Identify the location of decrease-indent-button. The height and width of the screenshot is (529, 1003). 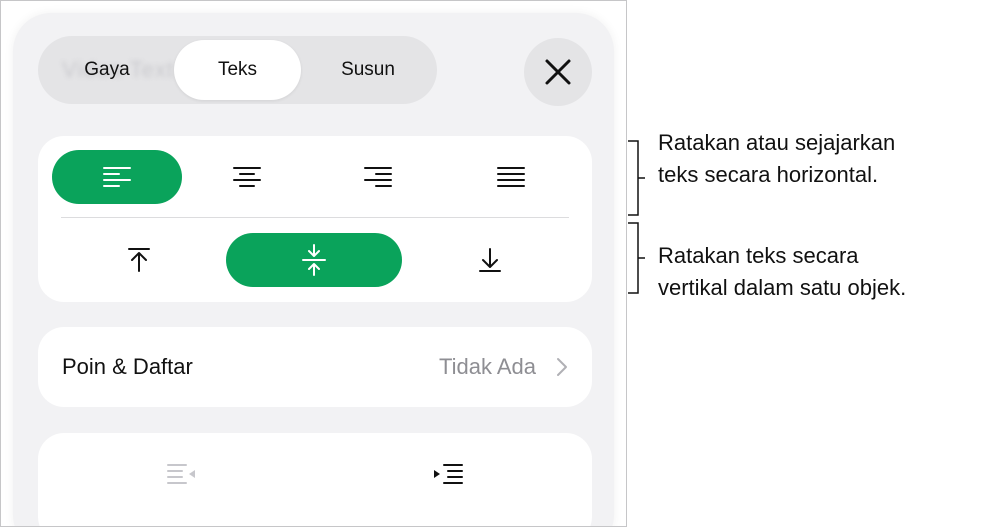
(182, 474).